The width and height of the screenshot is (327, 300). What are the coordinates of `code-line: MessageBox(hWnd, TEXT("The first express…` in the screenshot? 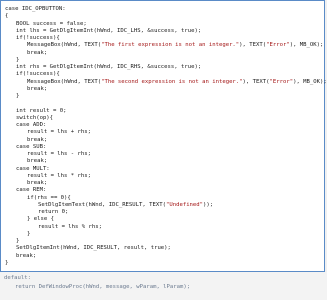 It's located at (175, 45).